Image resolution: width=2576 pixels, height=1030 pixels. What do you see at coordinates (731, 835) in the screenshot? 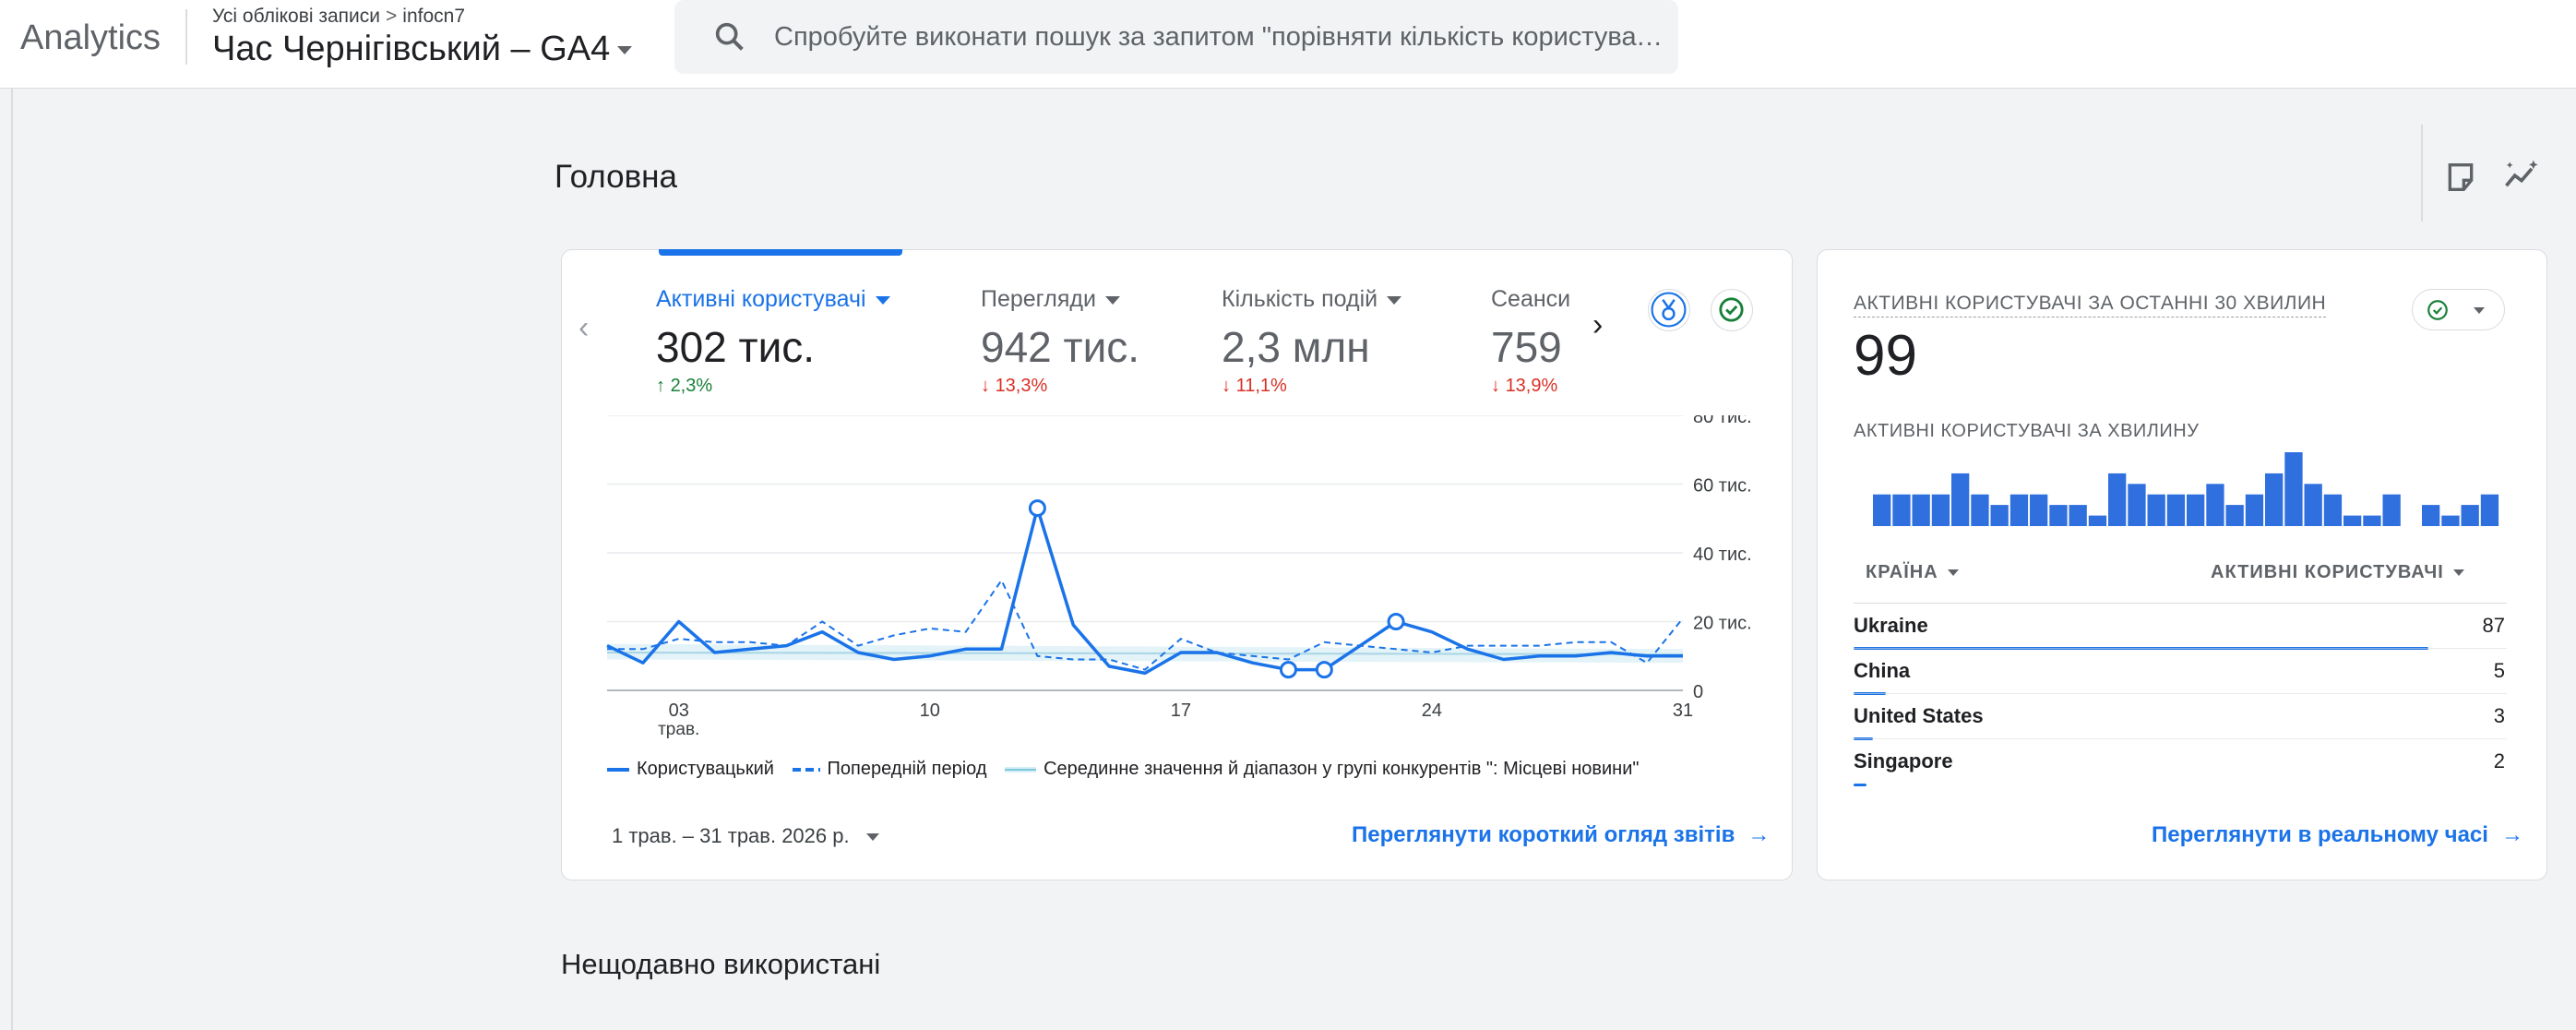
I see `date-range-label: 1 трав. – 31 трав. 2026 р.` at bounding box center [731, 835].